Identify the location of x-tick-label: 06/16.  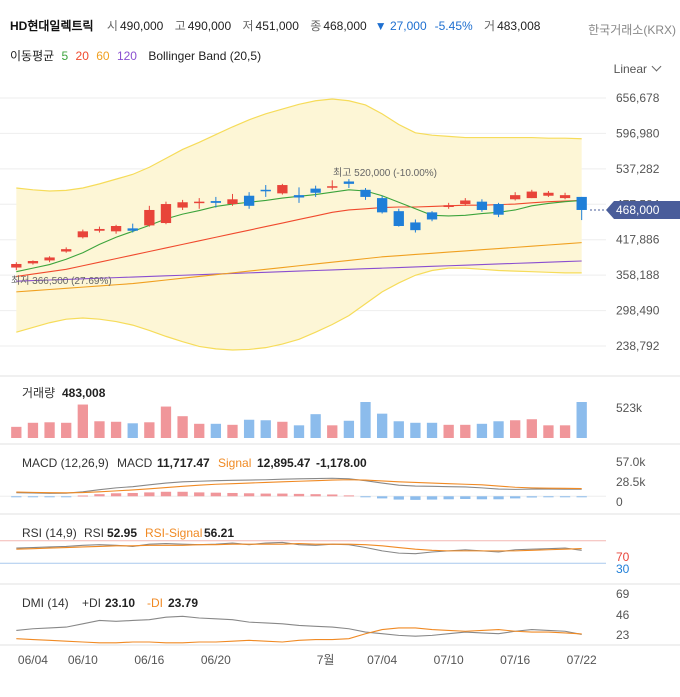
(149, 660).